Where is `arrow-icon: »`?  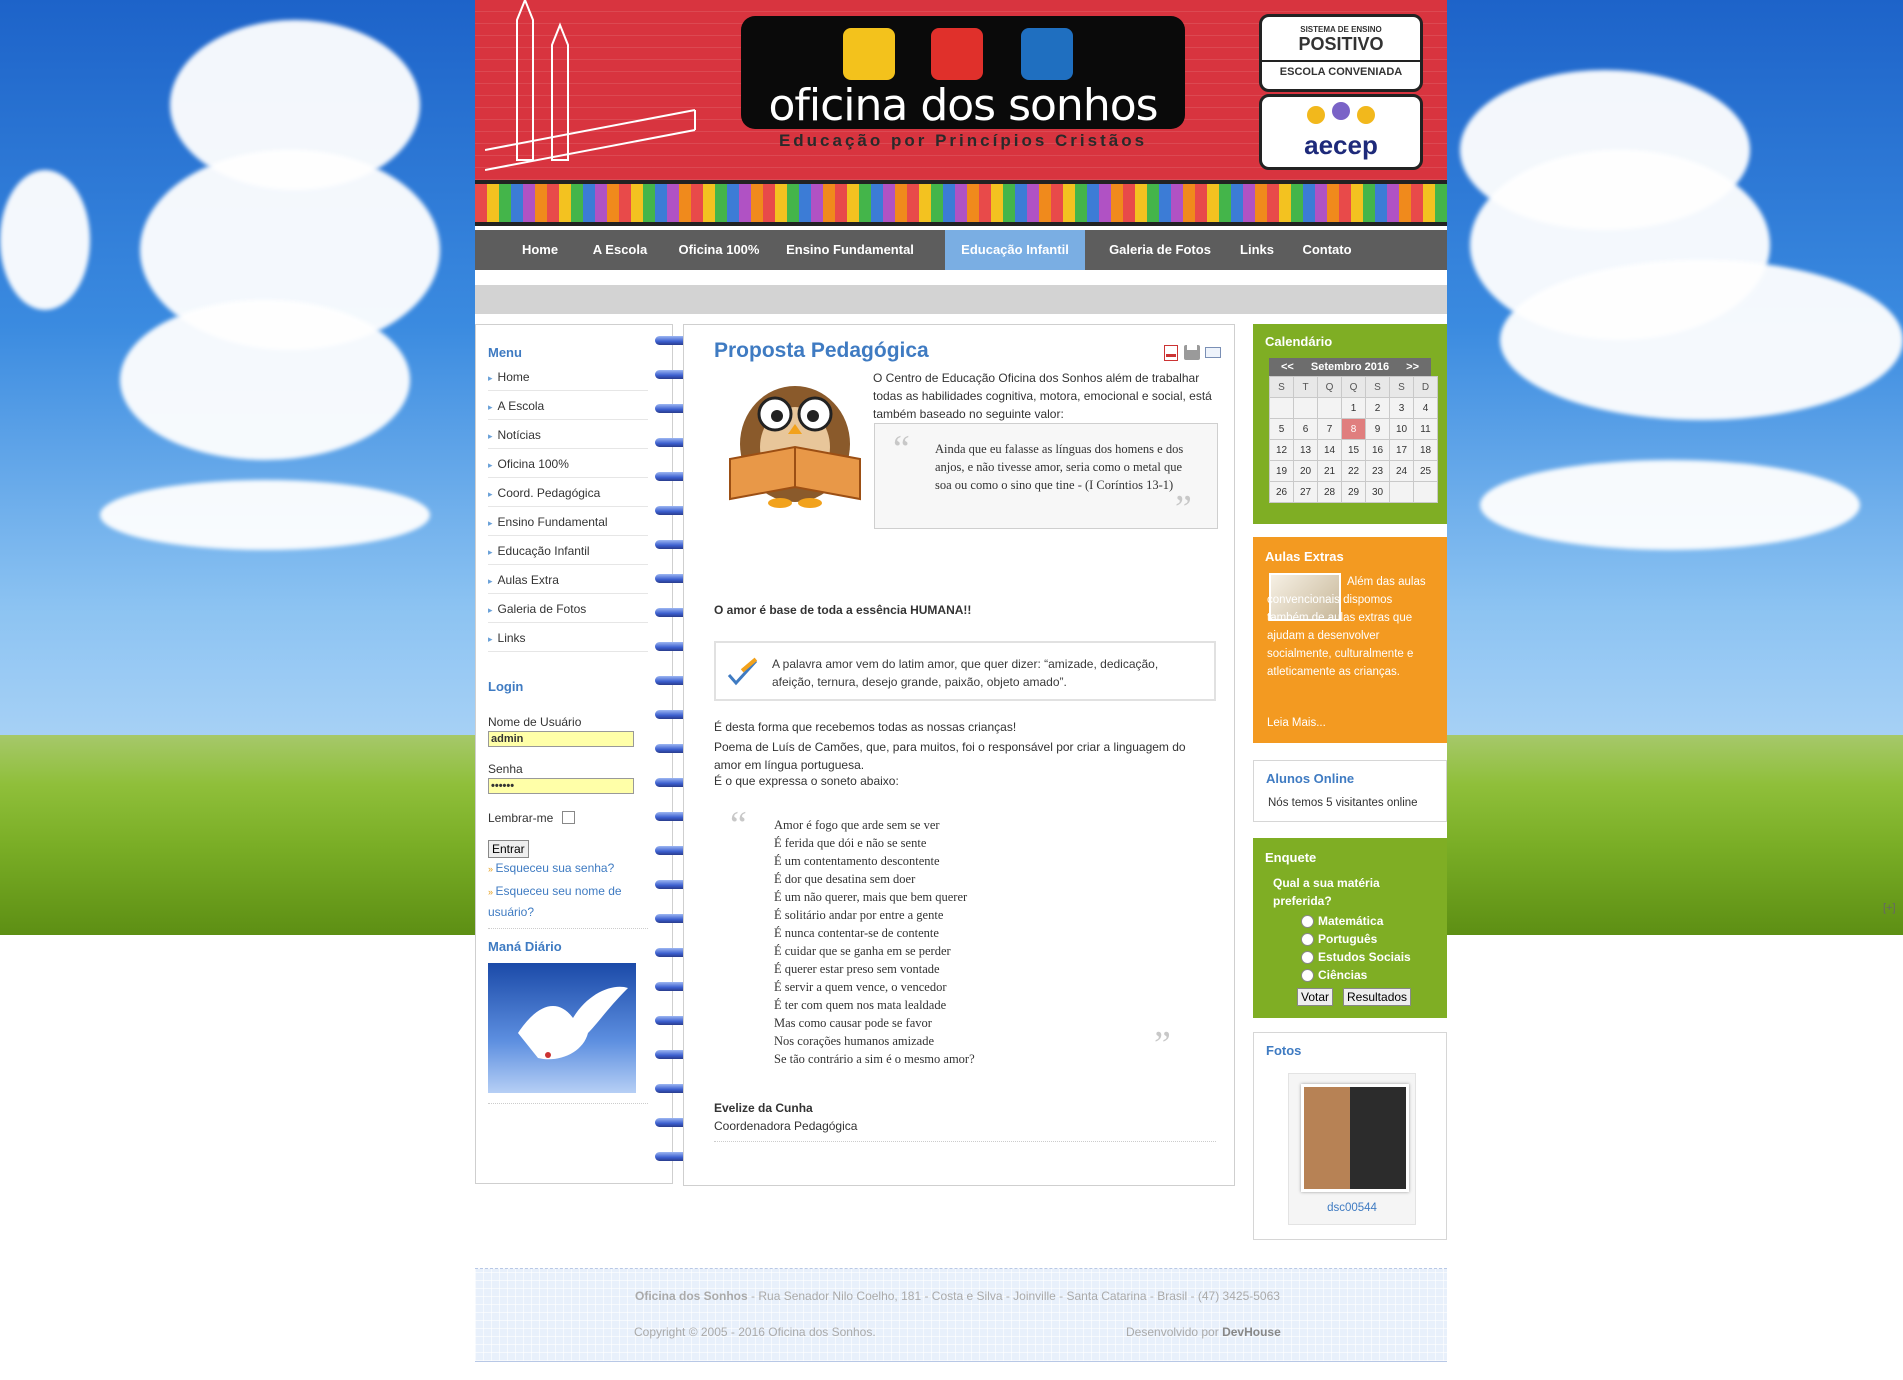 arrow-icon: » is located at coordinates (492, 892).